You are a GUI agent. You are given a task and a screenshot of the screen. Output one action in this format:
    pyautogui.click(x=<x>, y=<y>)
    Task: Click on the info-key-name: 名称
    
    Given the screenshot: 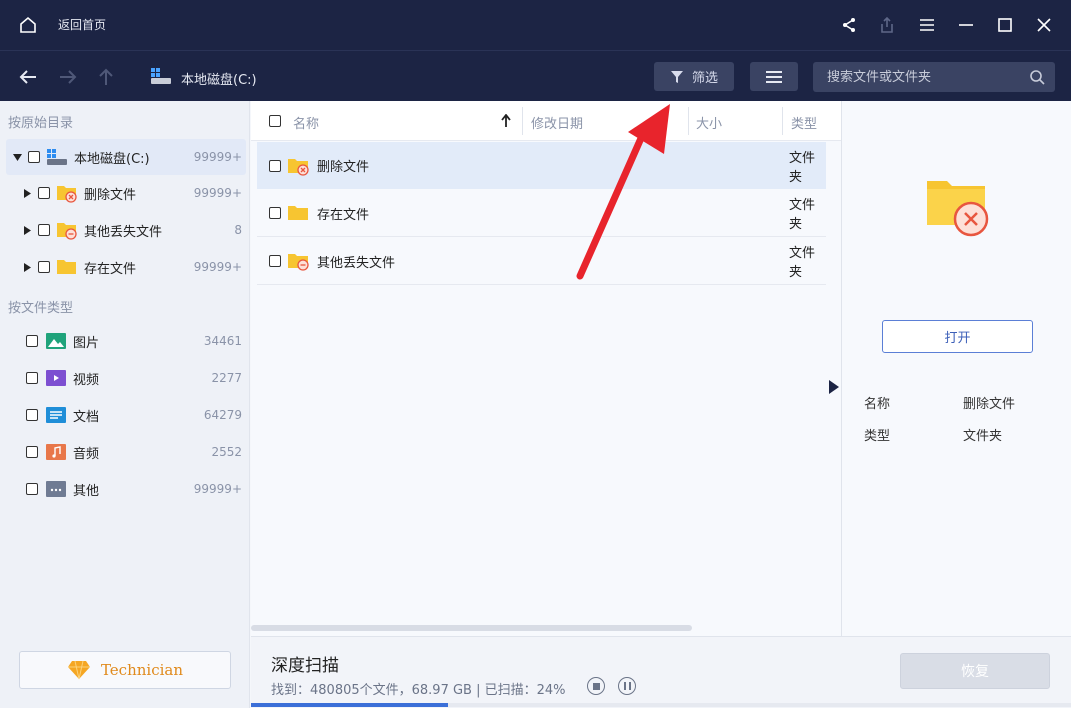 What is the action you would take?
    pyautogui.click(x=877, y=404)
    